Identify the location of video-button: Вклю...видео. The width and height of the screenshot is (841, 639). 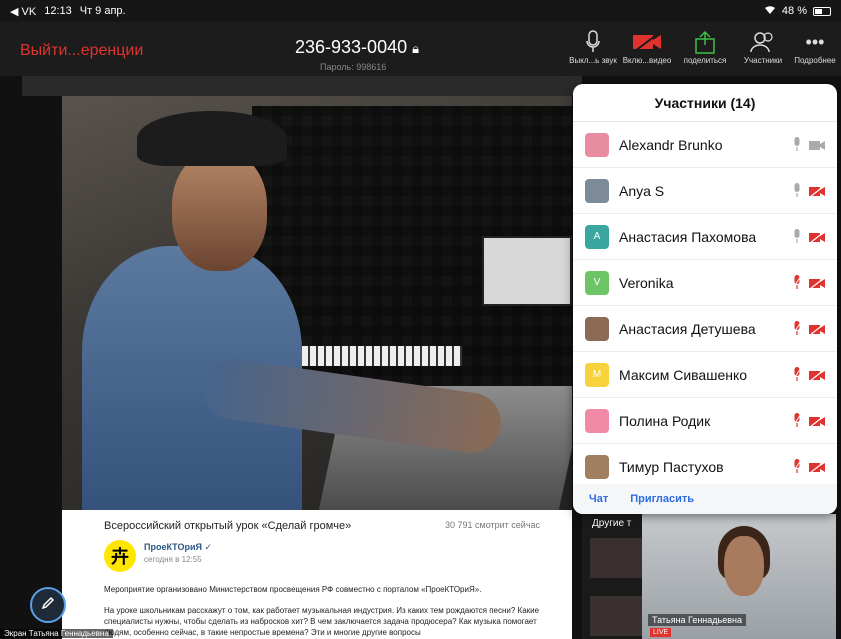
(647, 46).